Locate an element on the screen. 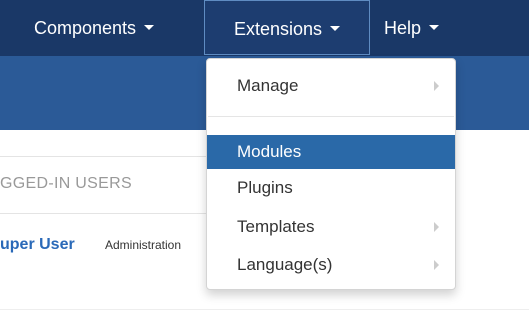 The image size is (529, 322). nav-components: Components is located at coordinates (94, 28).